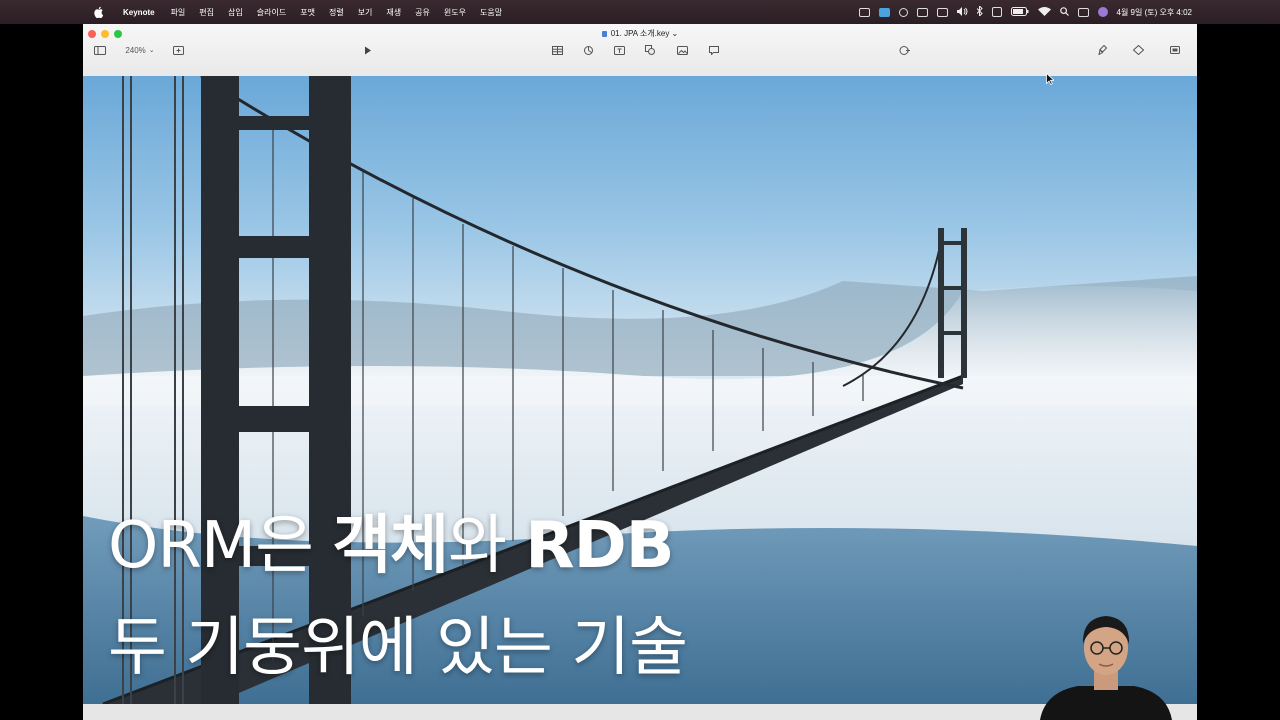  Describe the element at coordinates (487, 546) in the screenshot. I see `title-text-and: 와` at that location.